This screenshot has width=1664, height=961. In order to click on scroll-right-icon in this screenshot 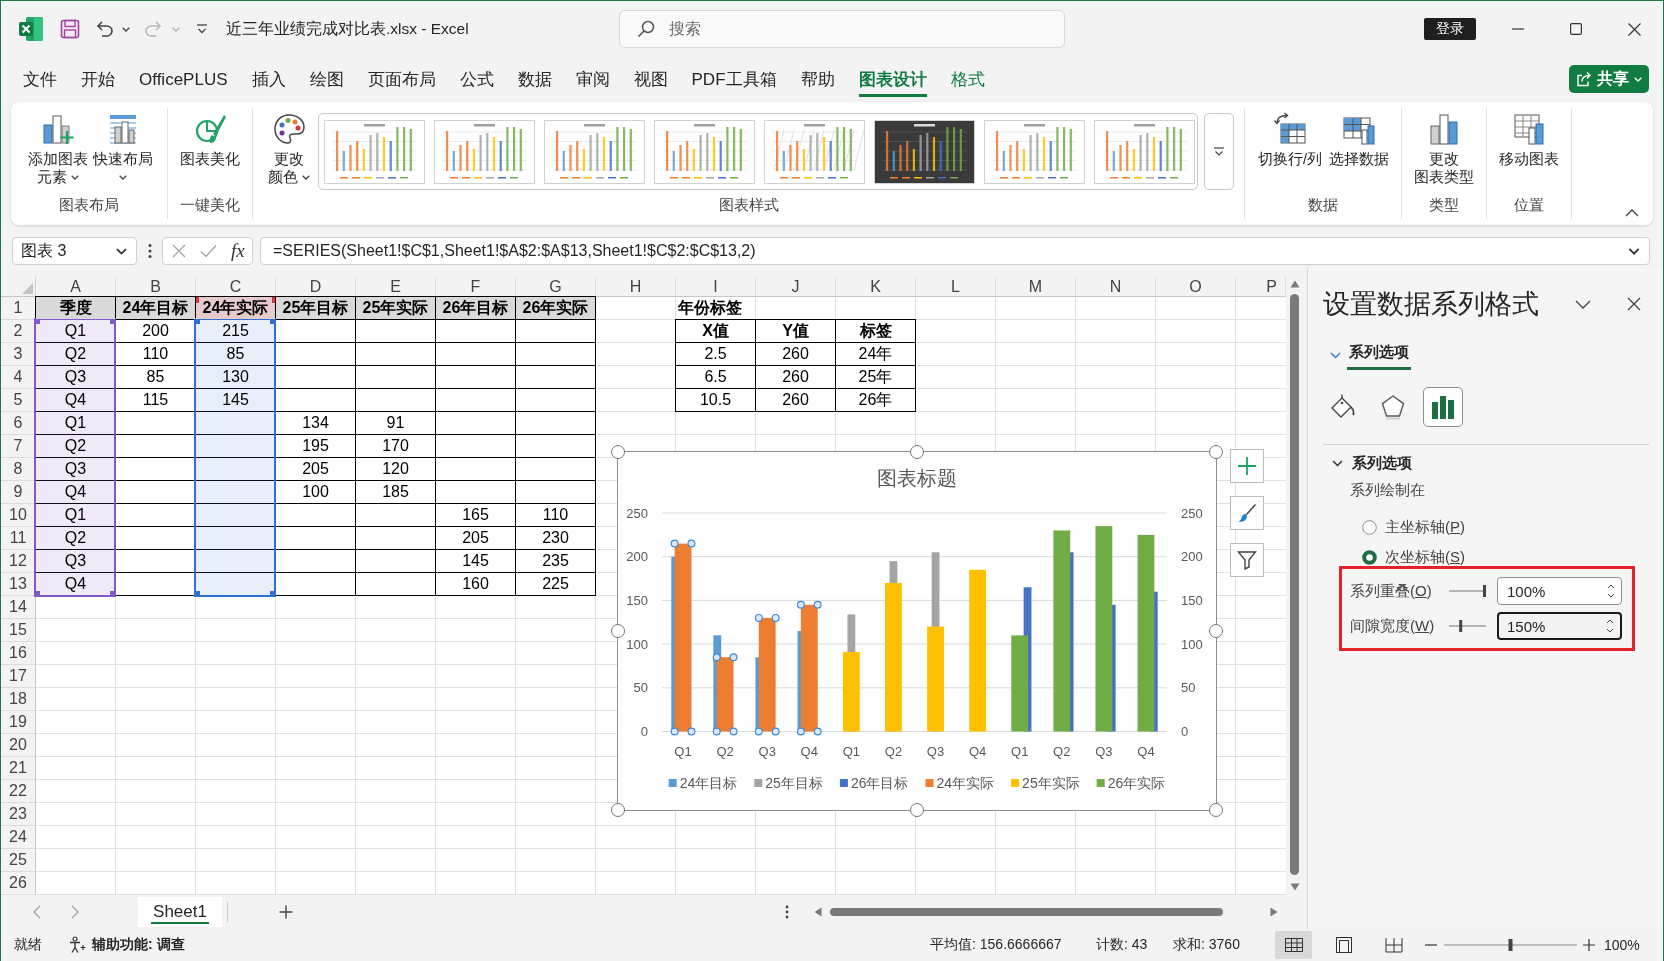, I will do `click(1274, 912)`.